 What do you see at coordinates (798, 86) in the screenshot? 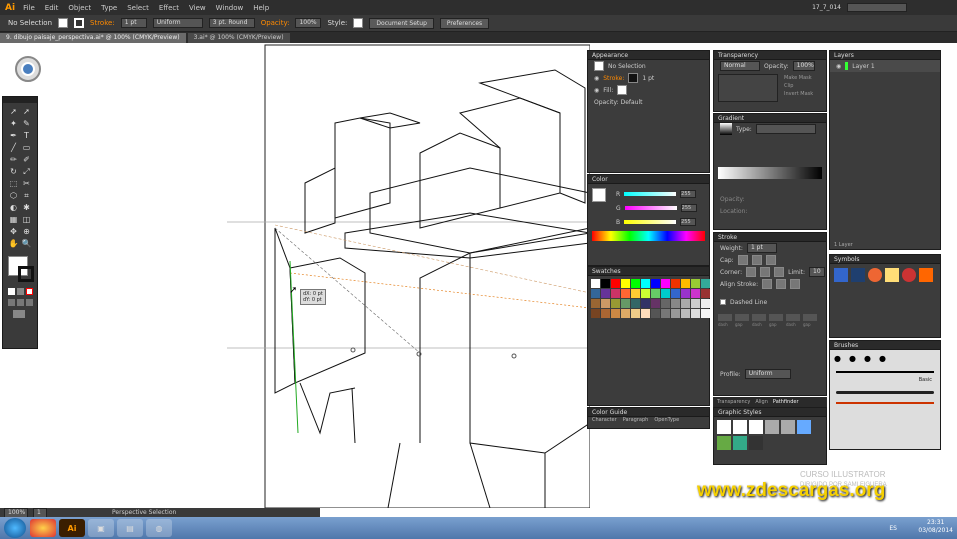
I see `clip-checkbox: Clip` at bounding box center [798, 86].